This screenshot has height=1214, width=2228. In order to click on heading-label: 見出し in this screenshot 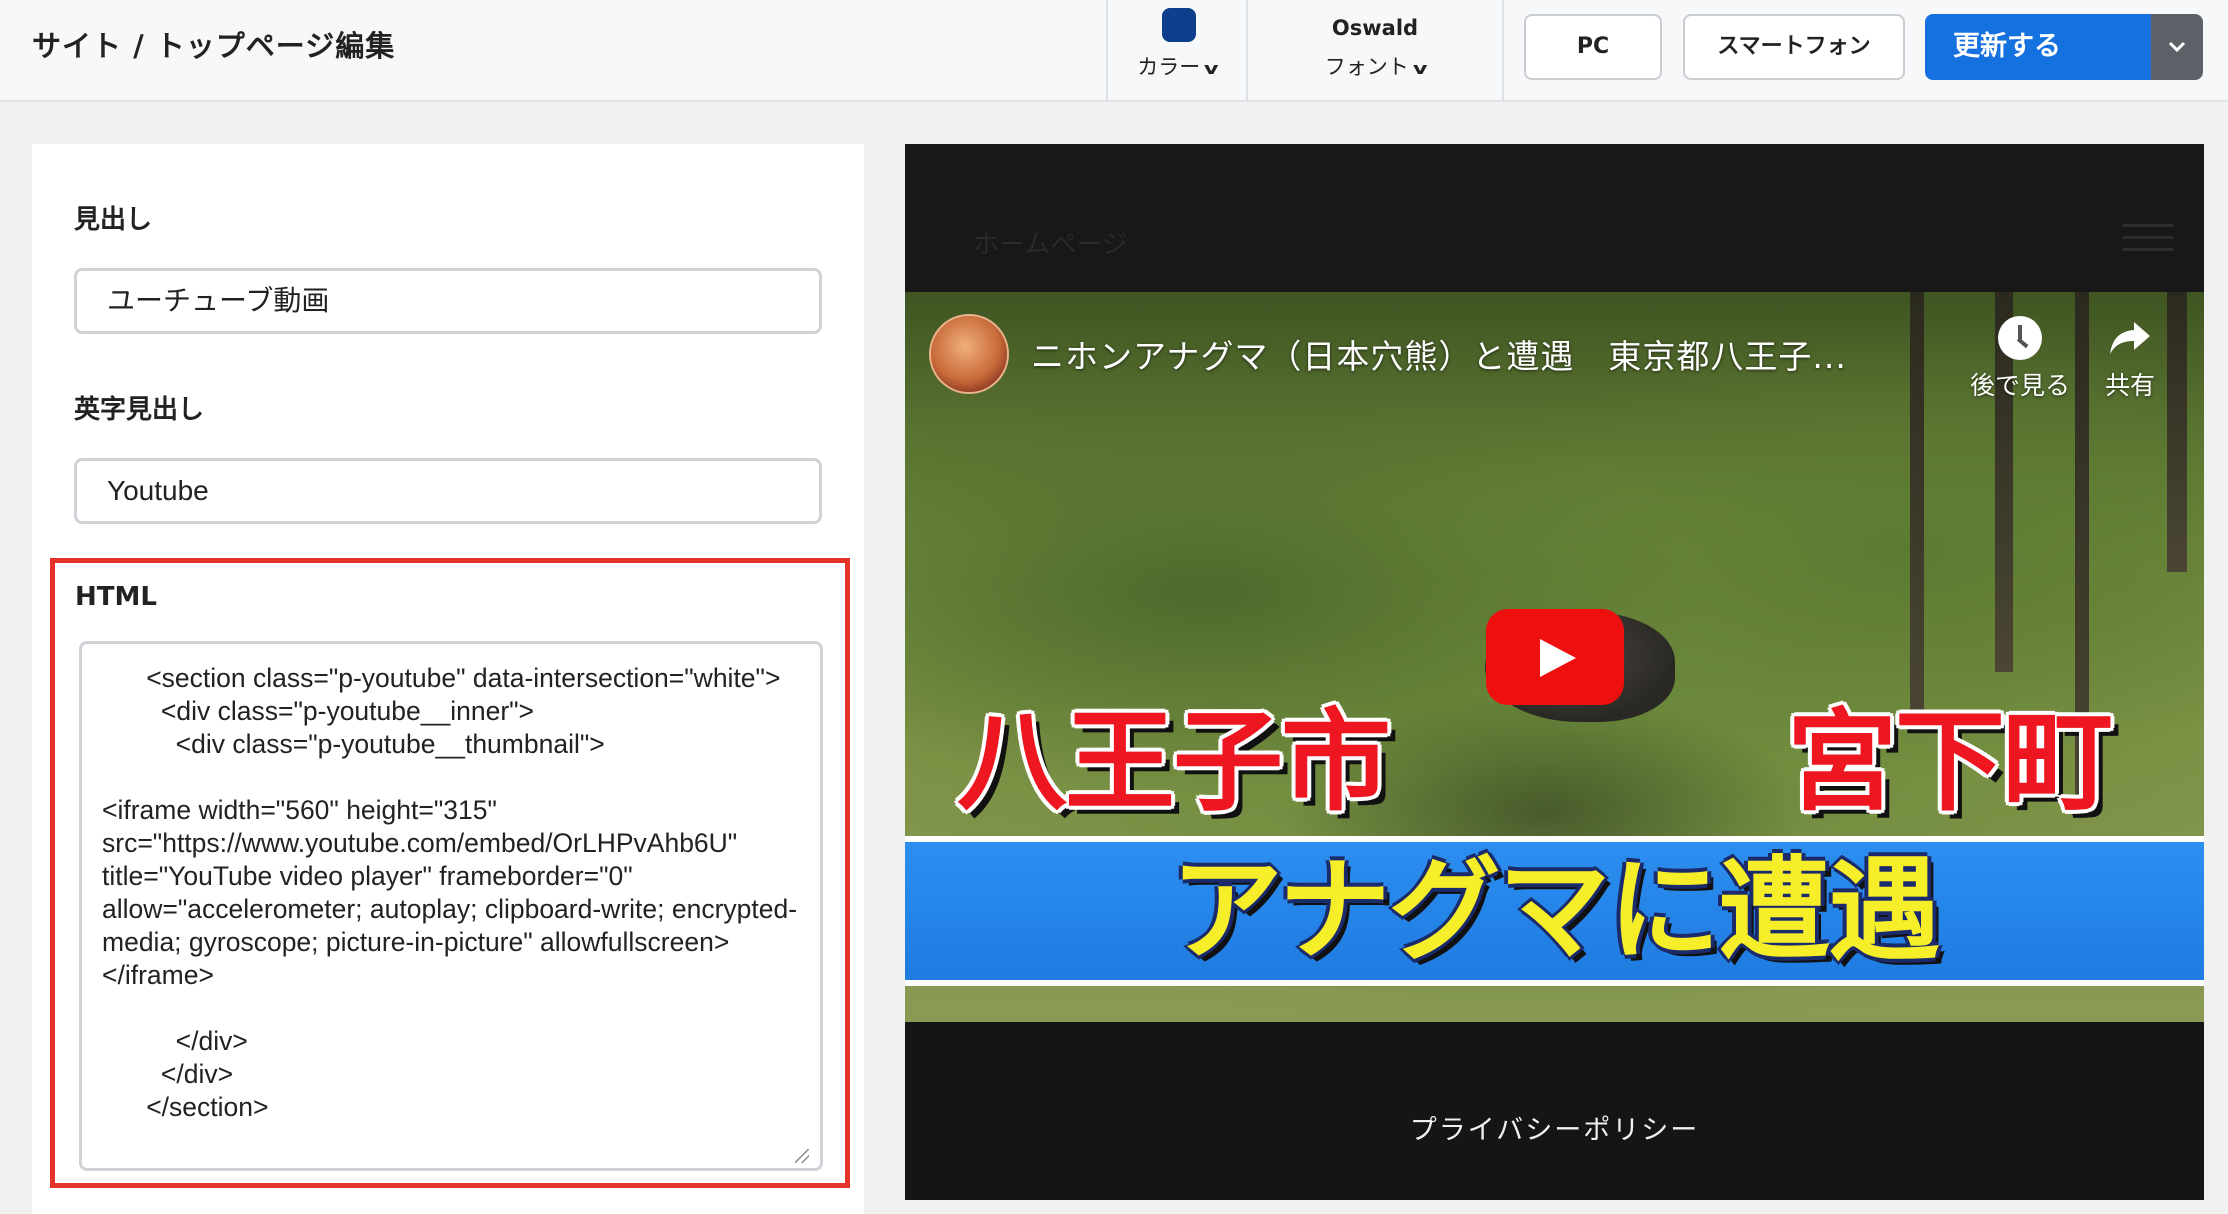, I will do `click(113, 220)`.